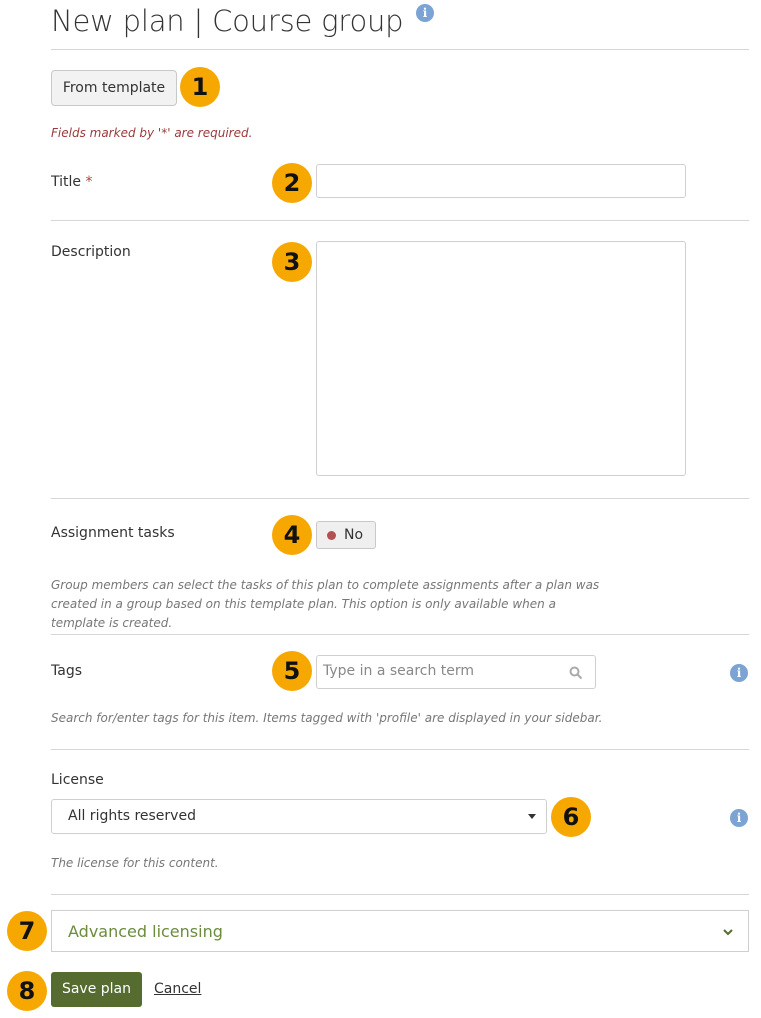 The image size is (761, 1018). I want to click on search-icon, so click(576, 673).